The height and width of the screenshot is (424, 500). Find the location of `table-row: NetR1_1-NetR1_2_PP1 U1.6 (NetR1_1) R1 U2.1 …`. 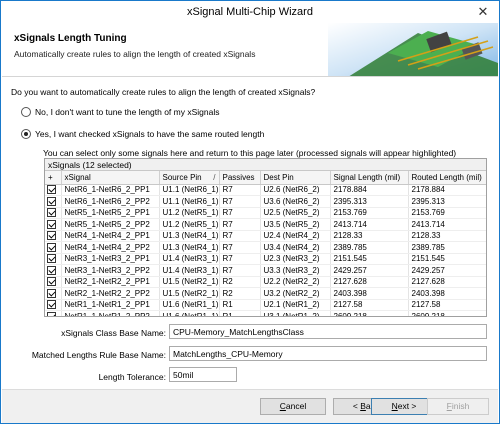

table-row: NetR1_1-NetR1_2_PP1 U1.6 (NetR1_1) R1 U2.1 … is located at coordinates (265, 305).